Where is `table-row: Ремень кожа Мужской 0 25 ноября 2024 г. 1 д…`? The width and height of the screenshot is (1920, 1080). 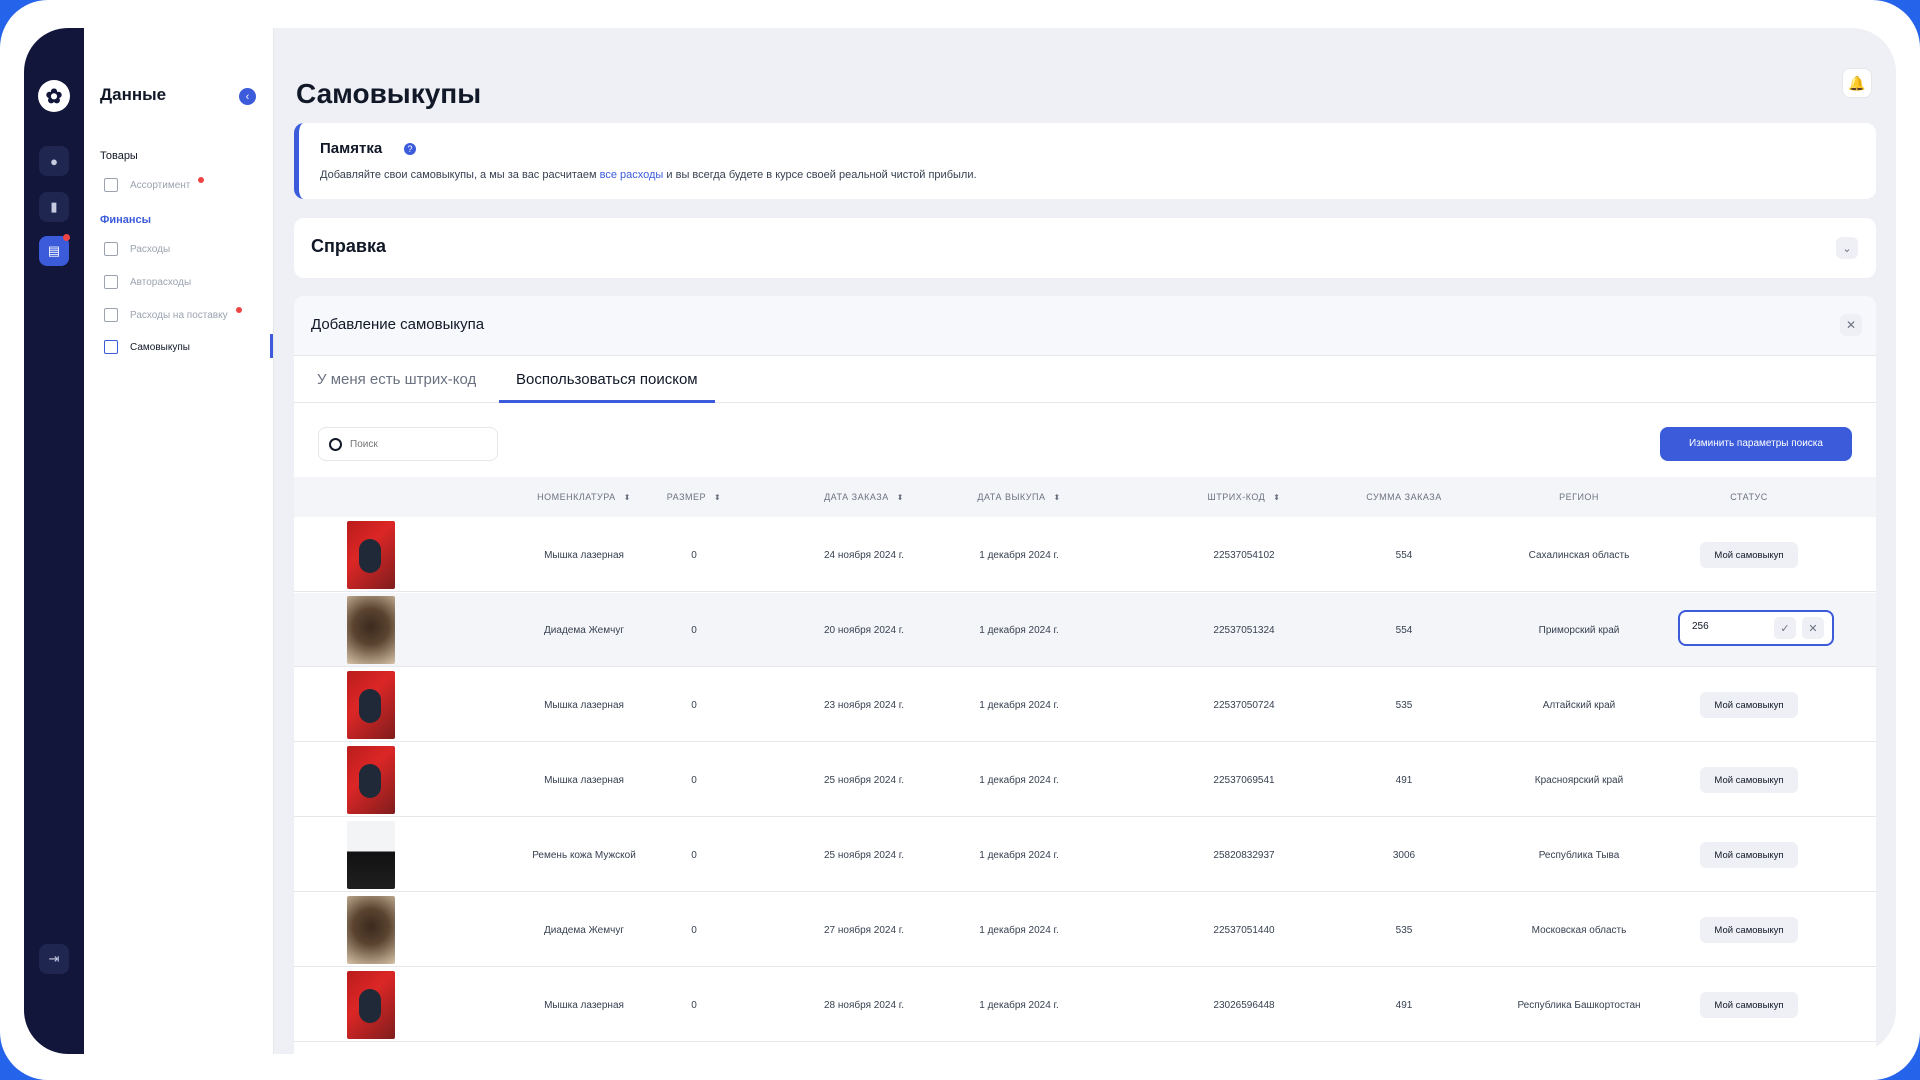 table-row: Ремень кожа Мужской 0 25 ноября 2024 г. 1 д… is located at coordinates (1085, 855).